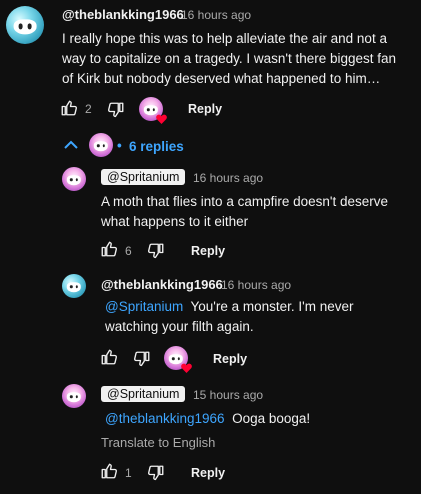 Image resolution: width=421 pixels, height=494 pixels. I want to click on comment-author: @theblankking1966, so click(123, 14).